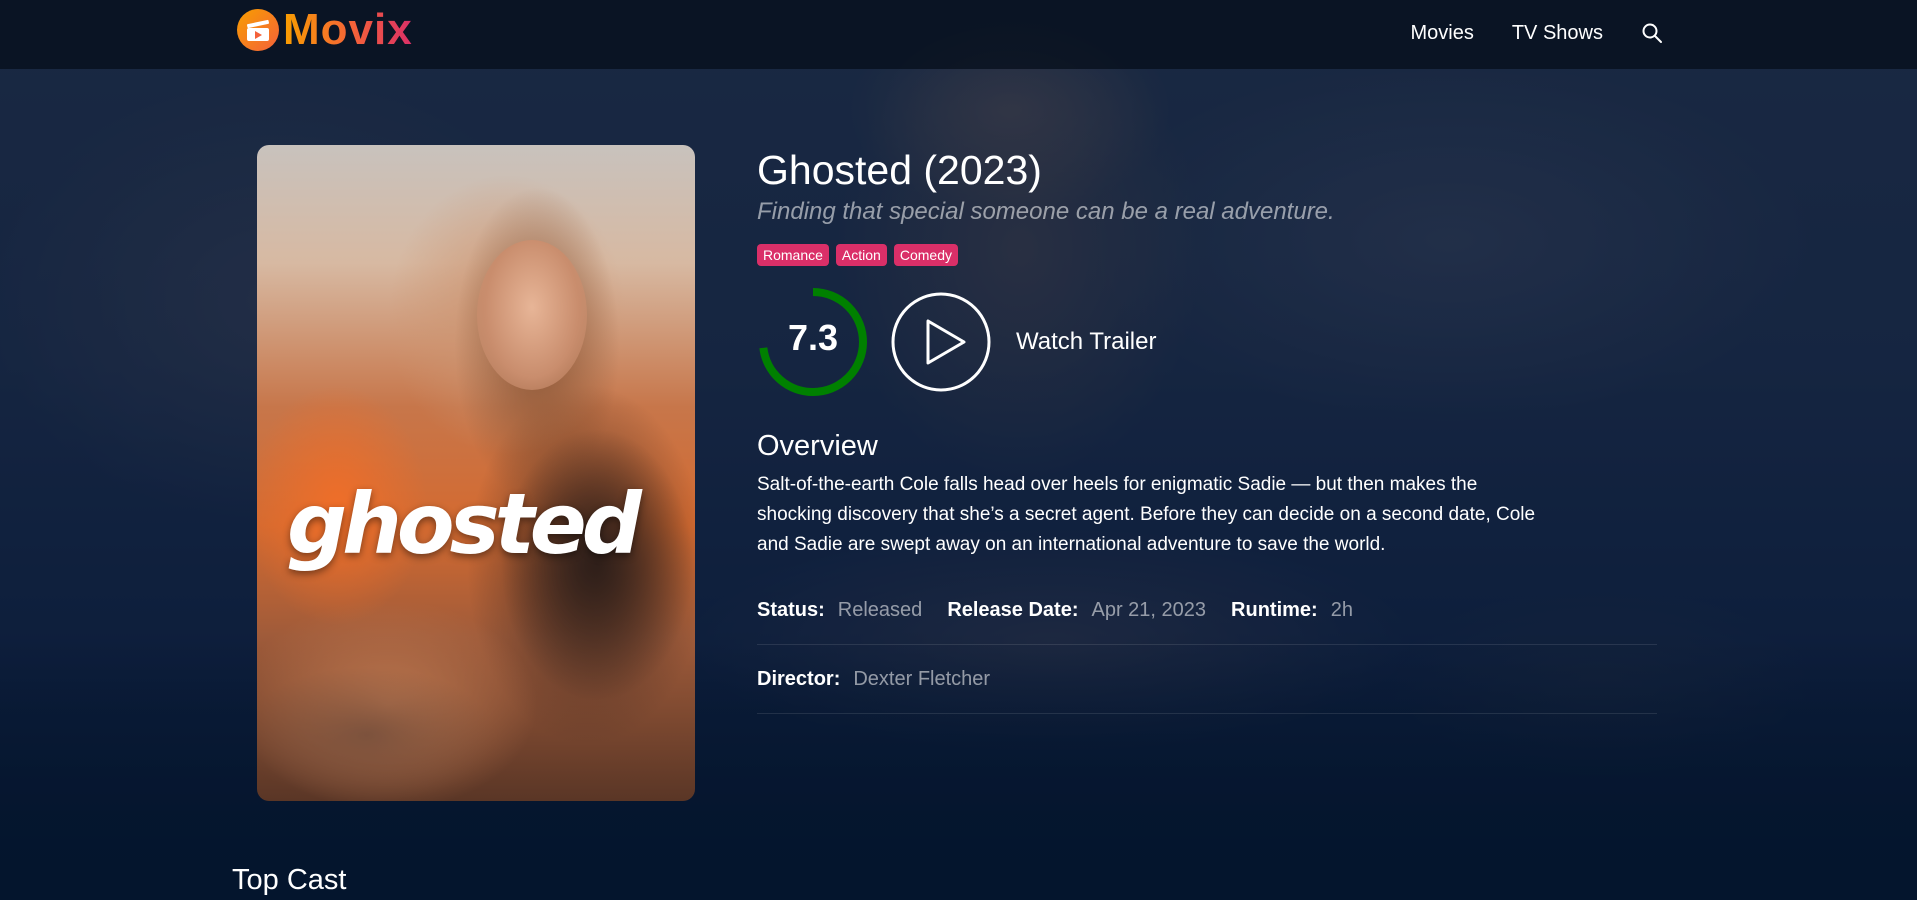  I want to click on rating-circle: 7.3, so click(813, 342).